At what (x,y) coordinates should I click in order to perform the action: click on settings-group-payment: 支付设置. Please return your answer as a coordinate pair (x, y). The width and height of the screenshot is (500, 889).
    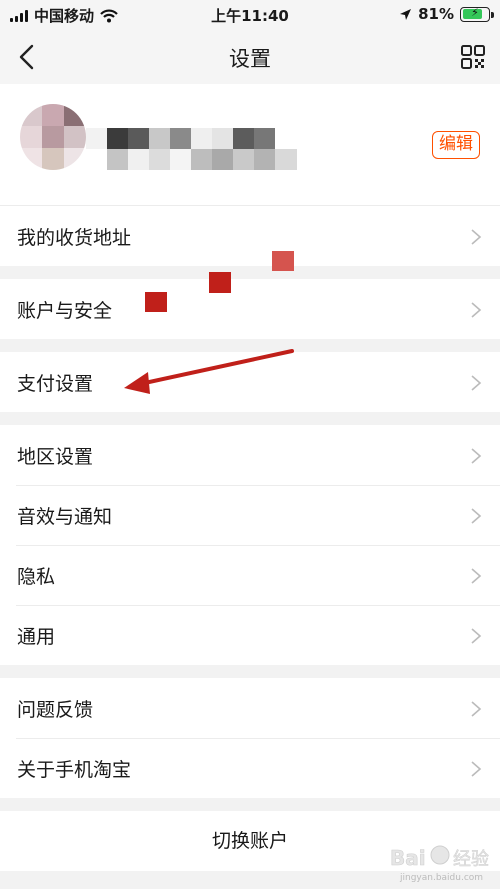
    Looking at the image, I should click on (250, 382).